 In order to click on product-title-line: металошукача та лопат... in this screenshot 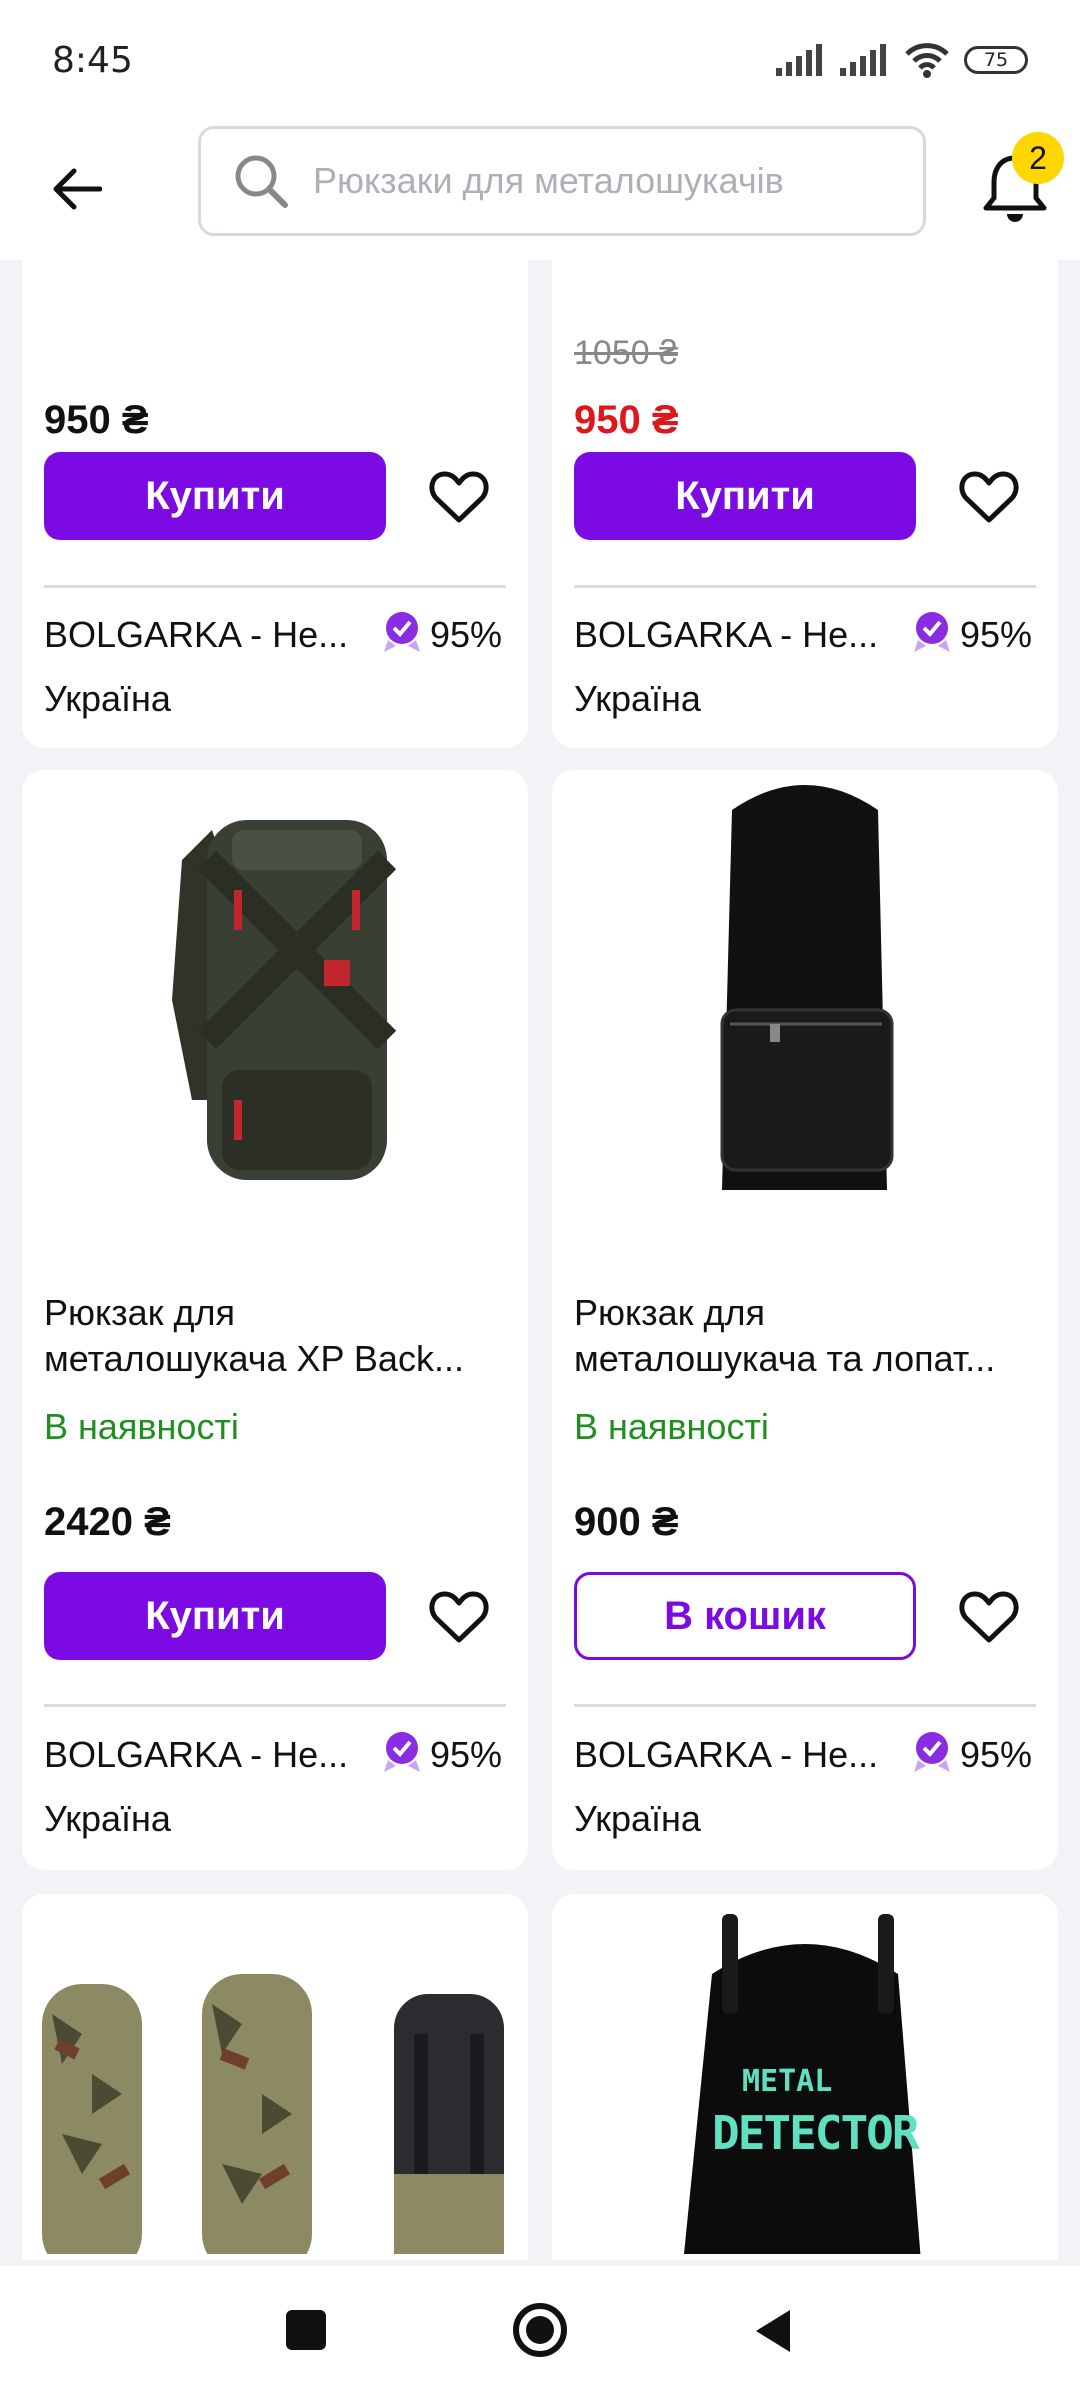, I will do `click(785, 1358)`.